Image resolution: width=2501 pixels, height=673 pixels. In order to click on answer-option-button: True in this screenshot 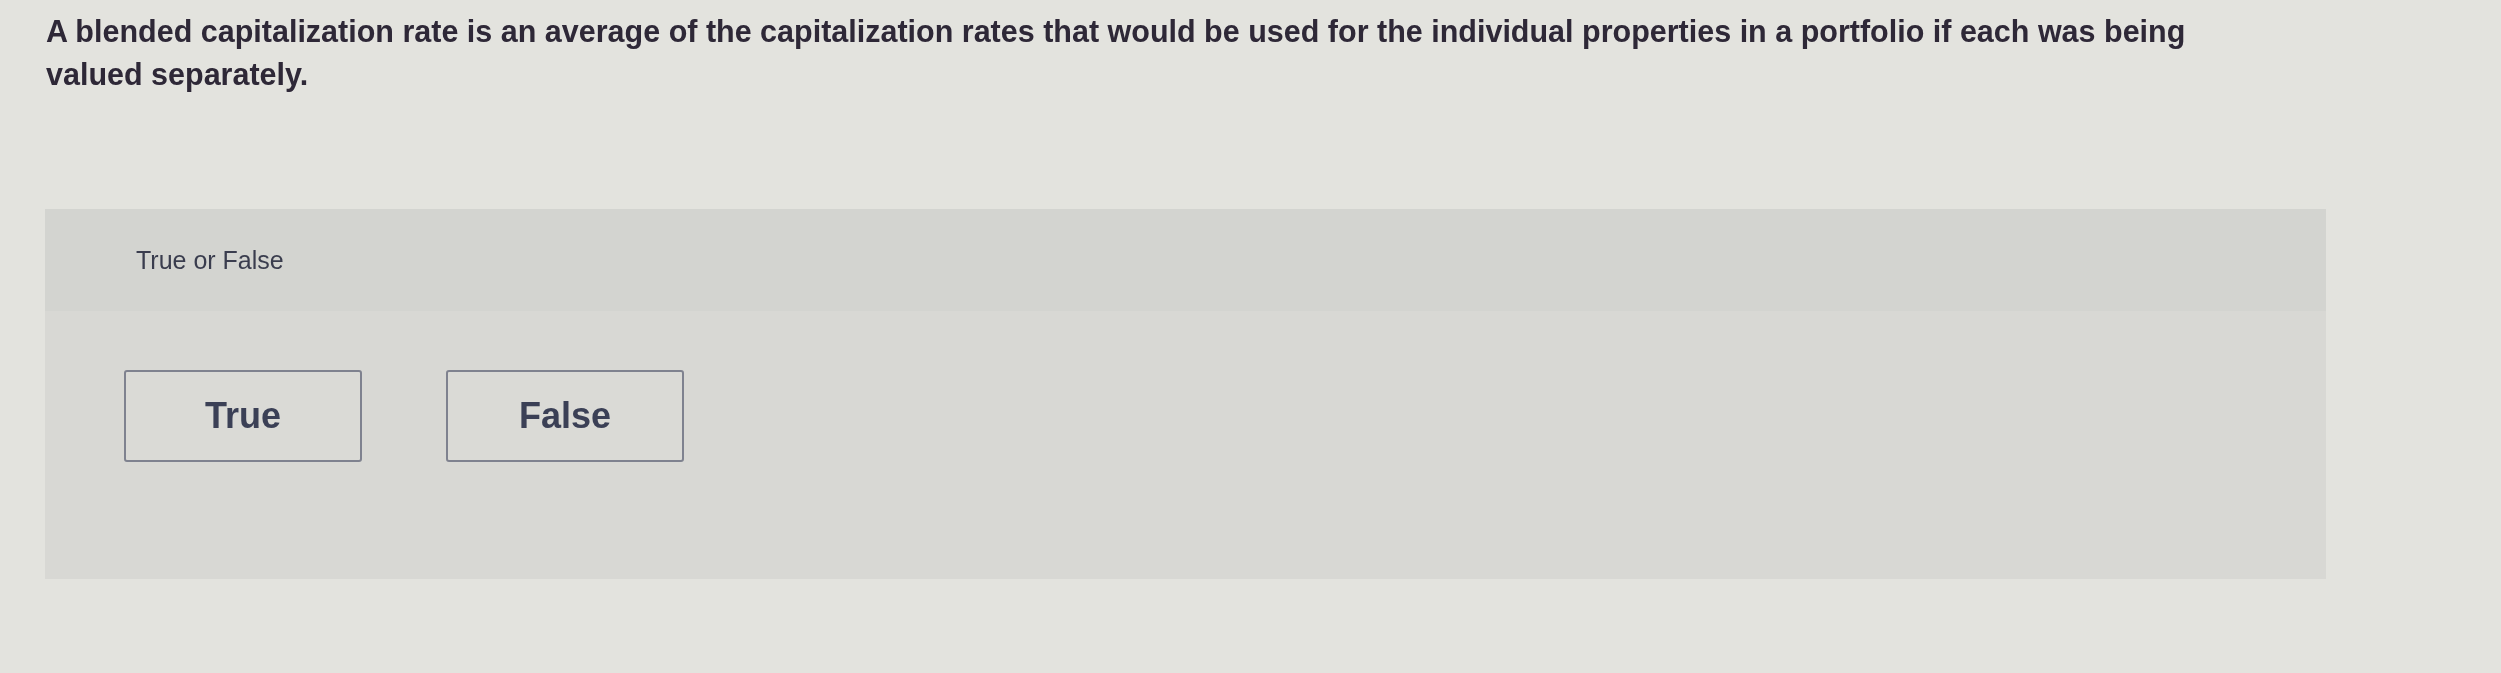, I will do `click(243, 416)`.